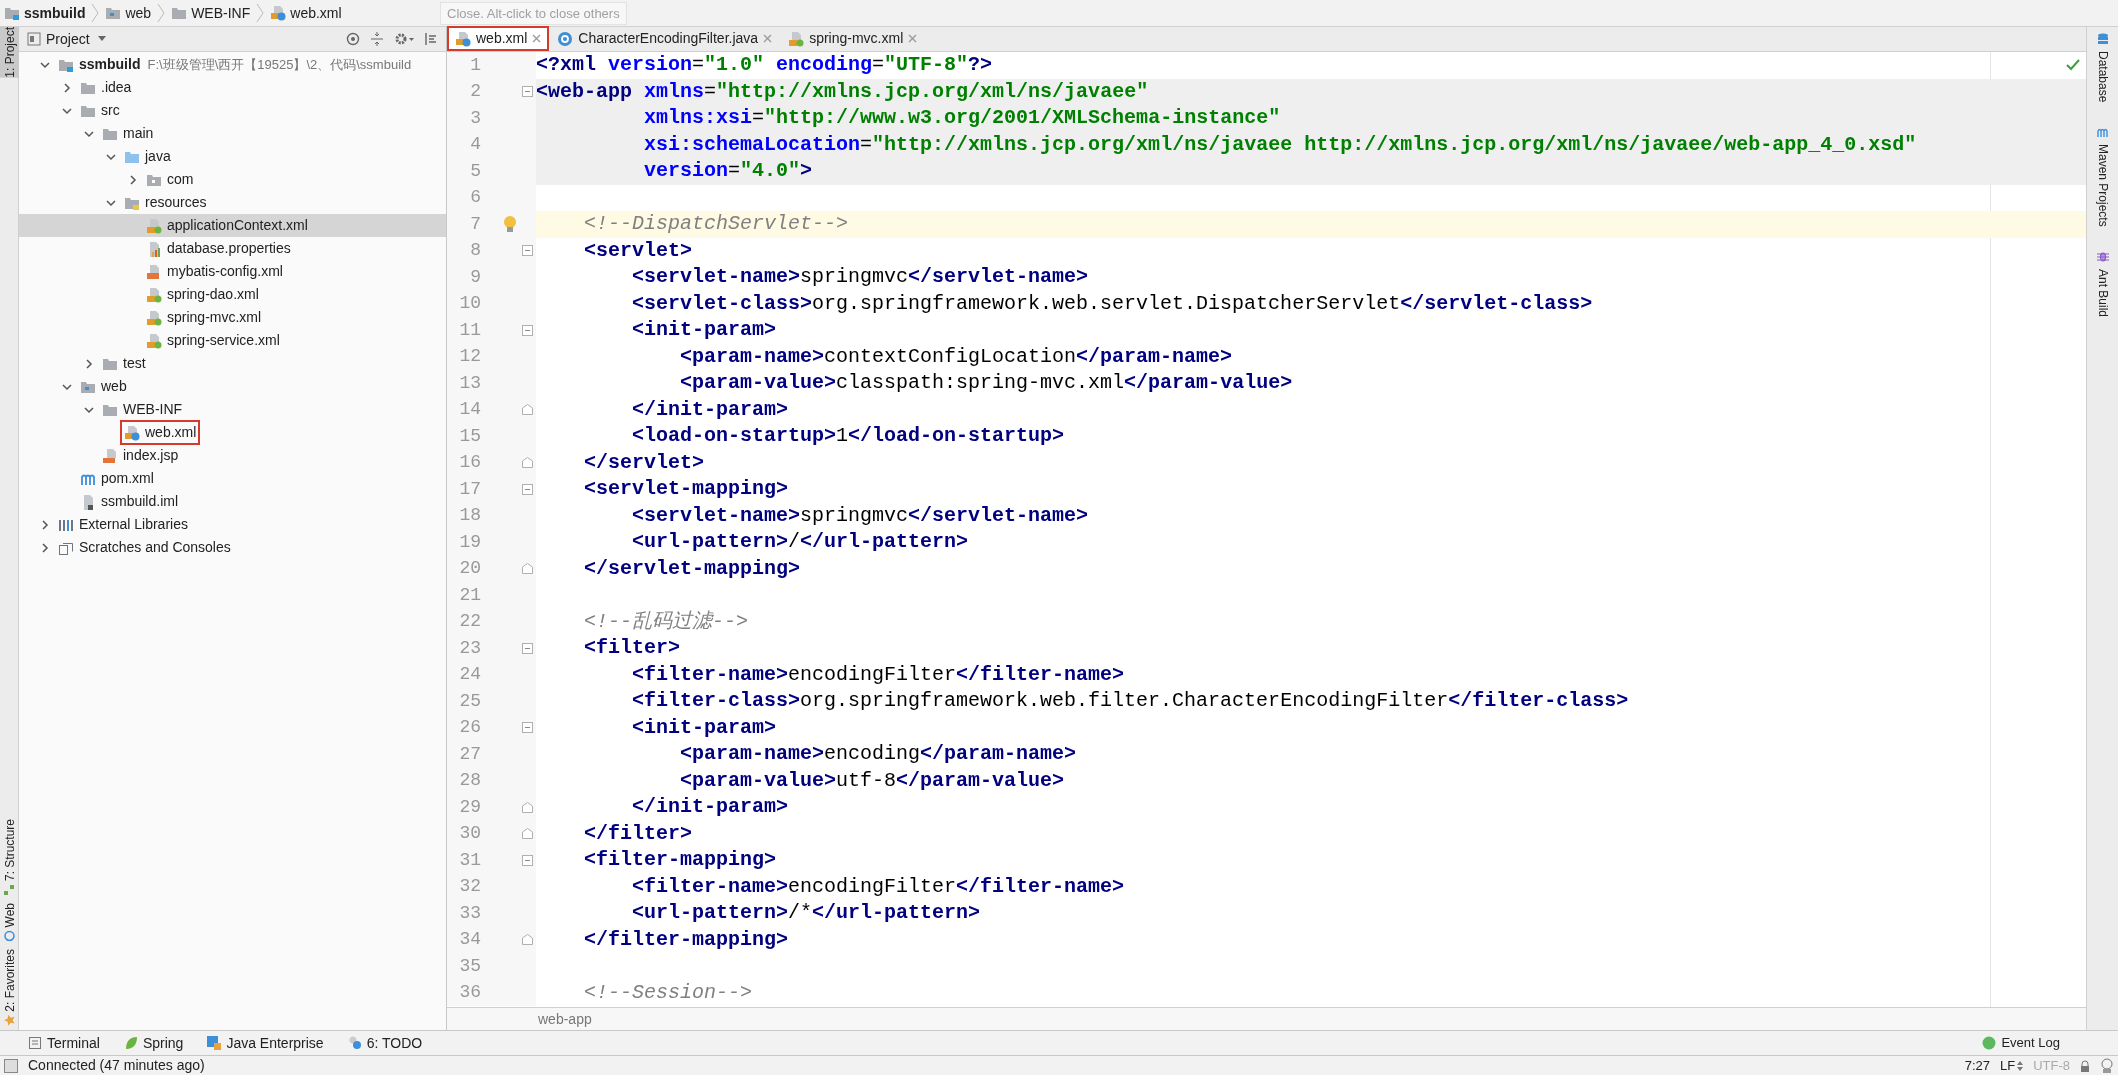 Image resolution: width=2118 pixels, height=1075 pixels. Describe the element at coordinates (232, 179) in the screenshot. I see `tree-item: com` at that location.